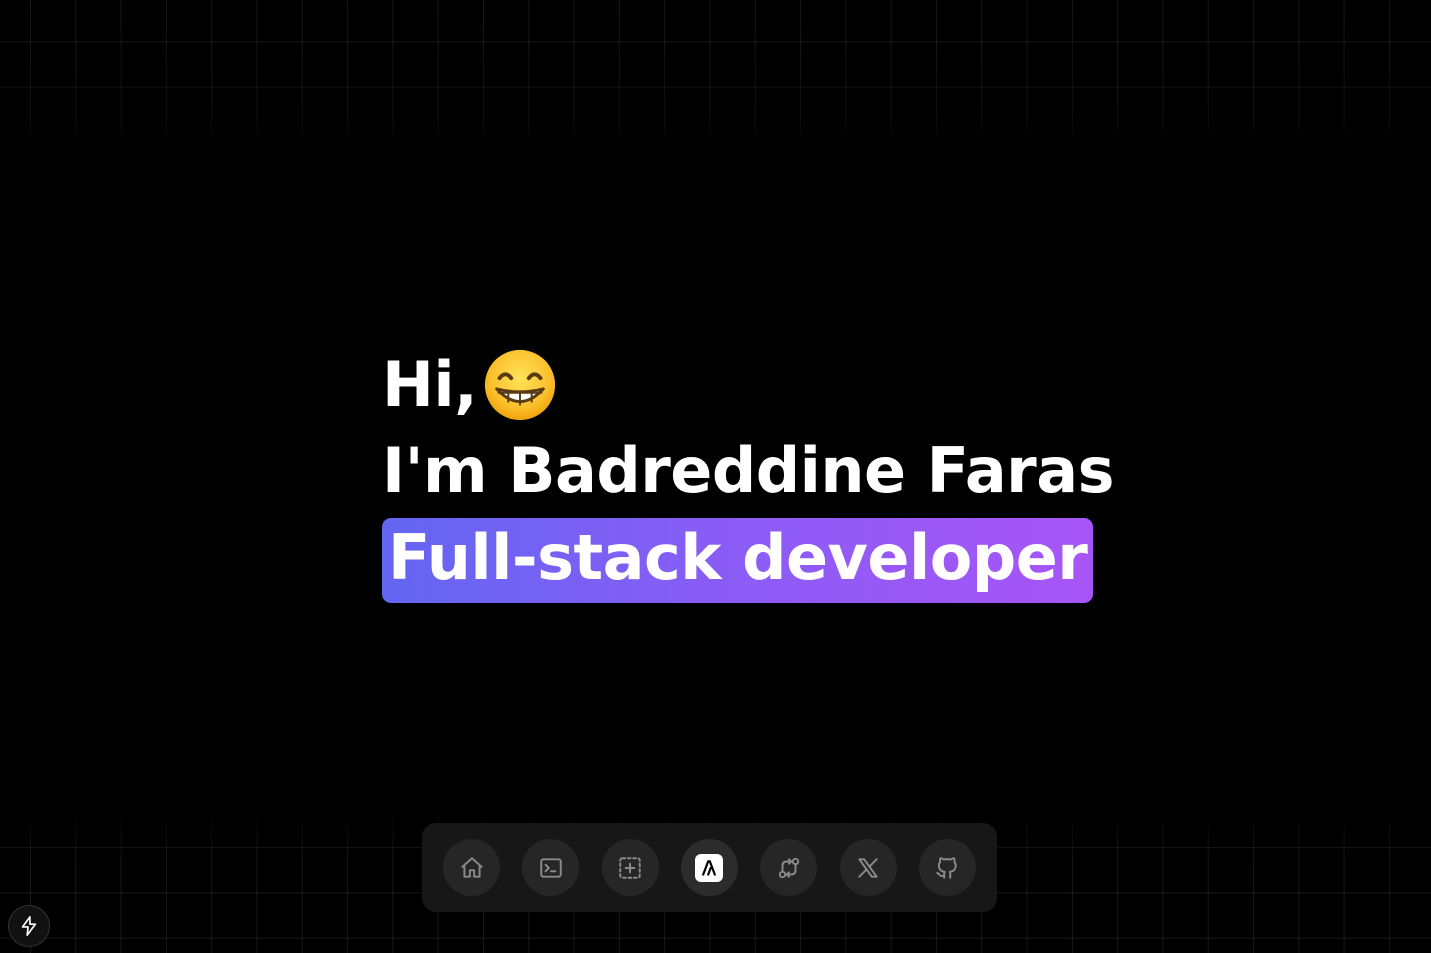 The width and height of the screenshot is (1431, 953). I want to click on focus-icon, so click(630, 867).